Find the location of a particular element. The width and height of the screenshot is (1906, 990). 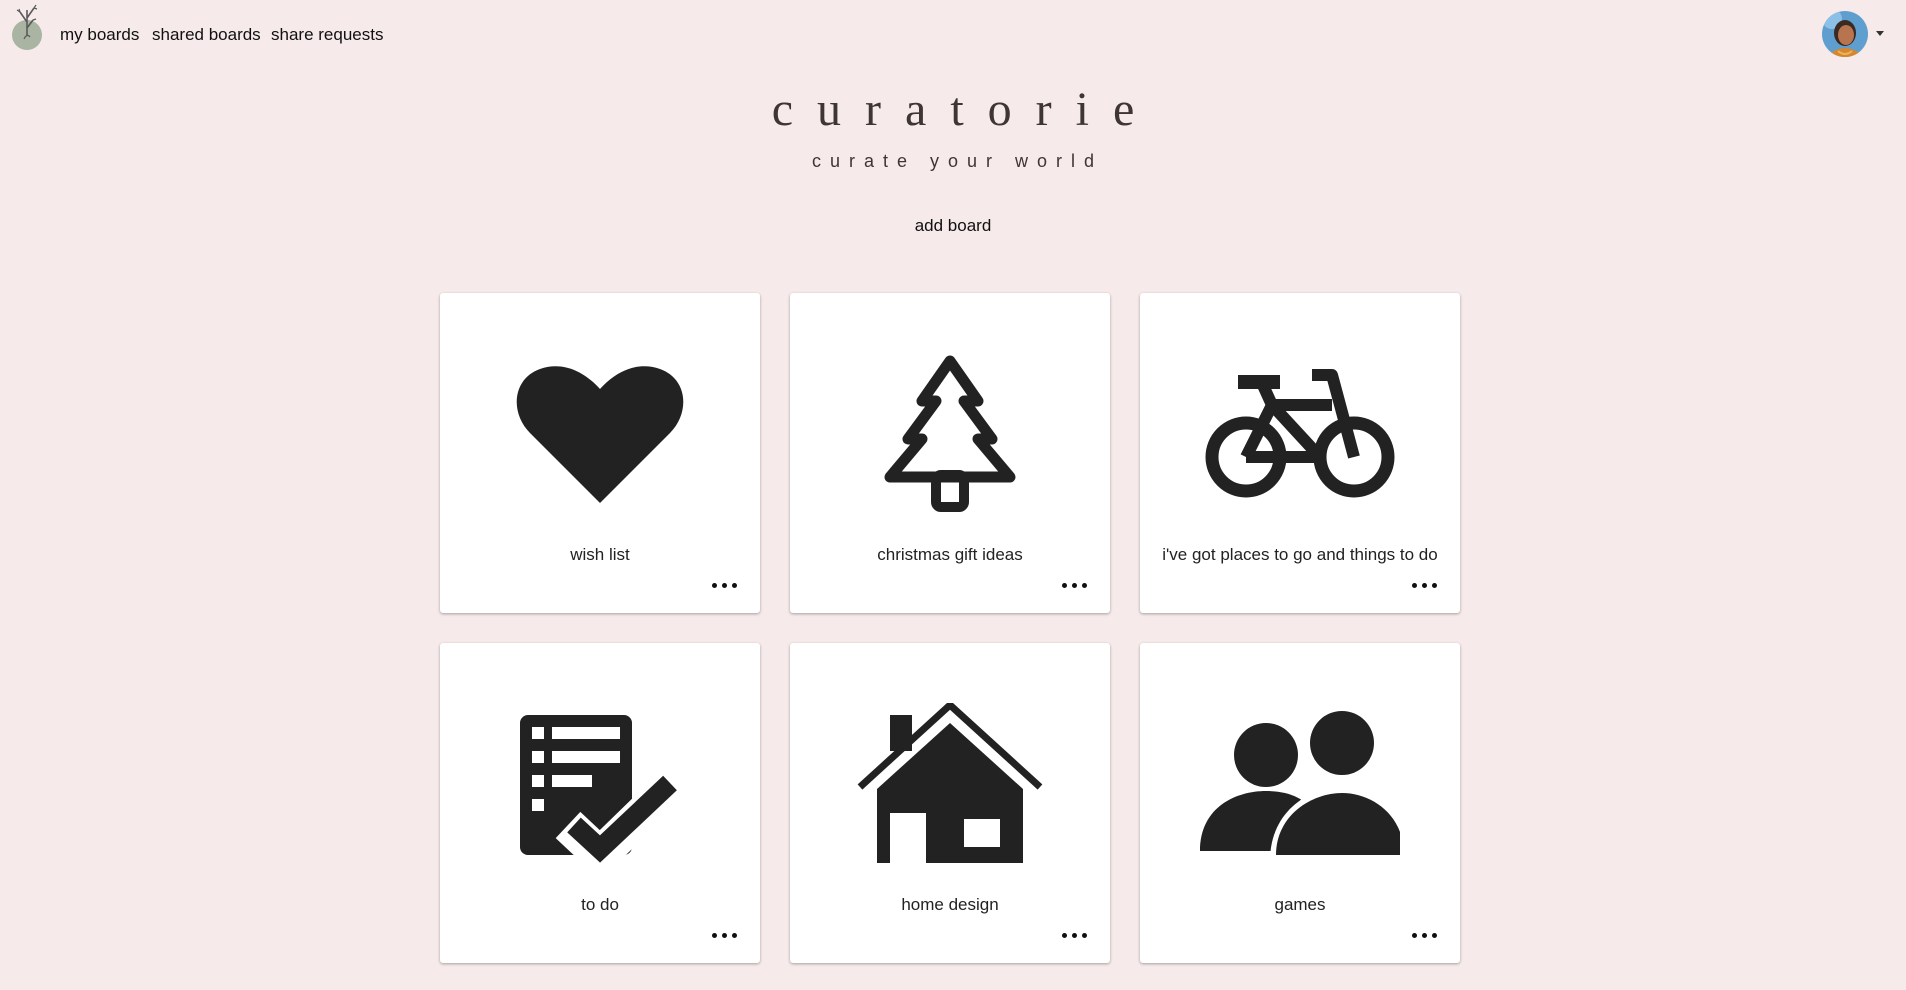

user-avatar is located at coordinates (1845, 34).